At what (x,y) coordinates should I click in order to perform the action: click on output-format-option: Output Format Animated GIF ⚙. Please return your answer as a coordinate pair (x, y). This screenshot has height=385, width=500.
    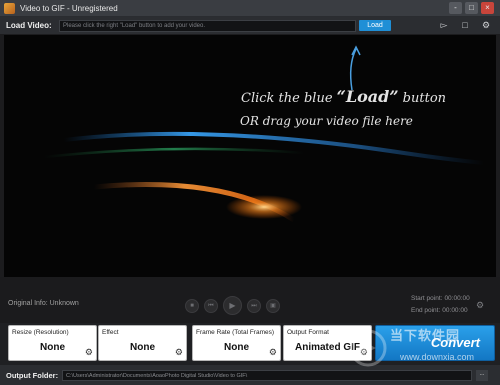
    Looking at the image, I should click on (327, 343).